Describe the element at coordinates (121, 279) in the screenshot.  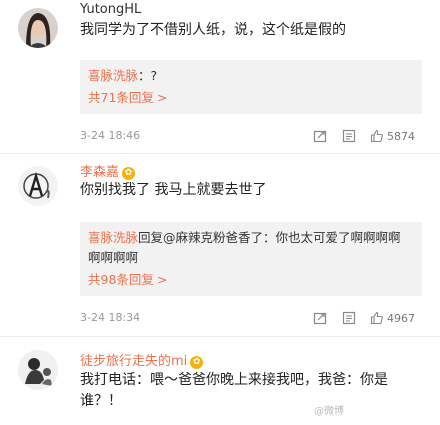
I see `reply-count-label: 共98条回复` at that location.